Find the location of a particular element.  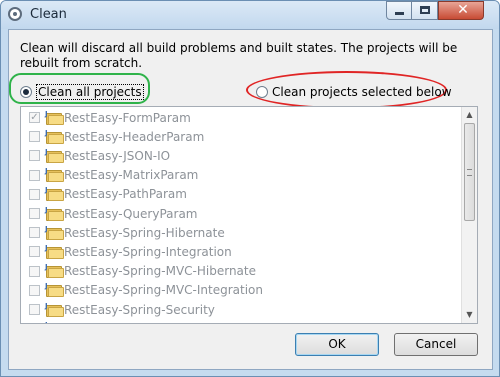

project-name: RestEasy-Spring-Security is located at coordinates (139, 309).